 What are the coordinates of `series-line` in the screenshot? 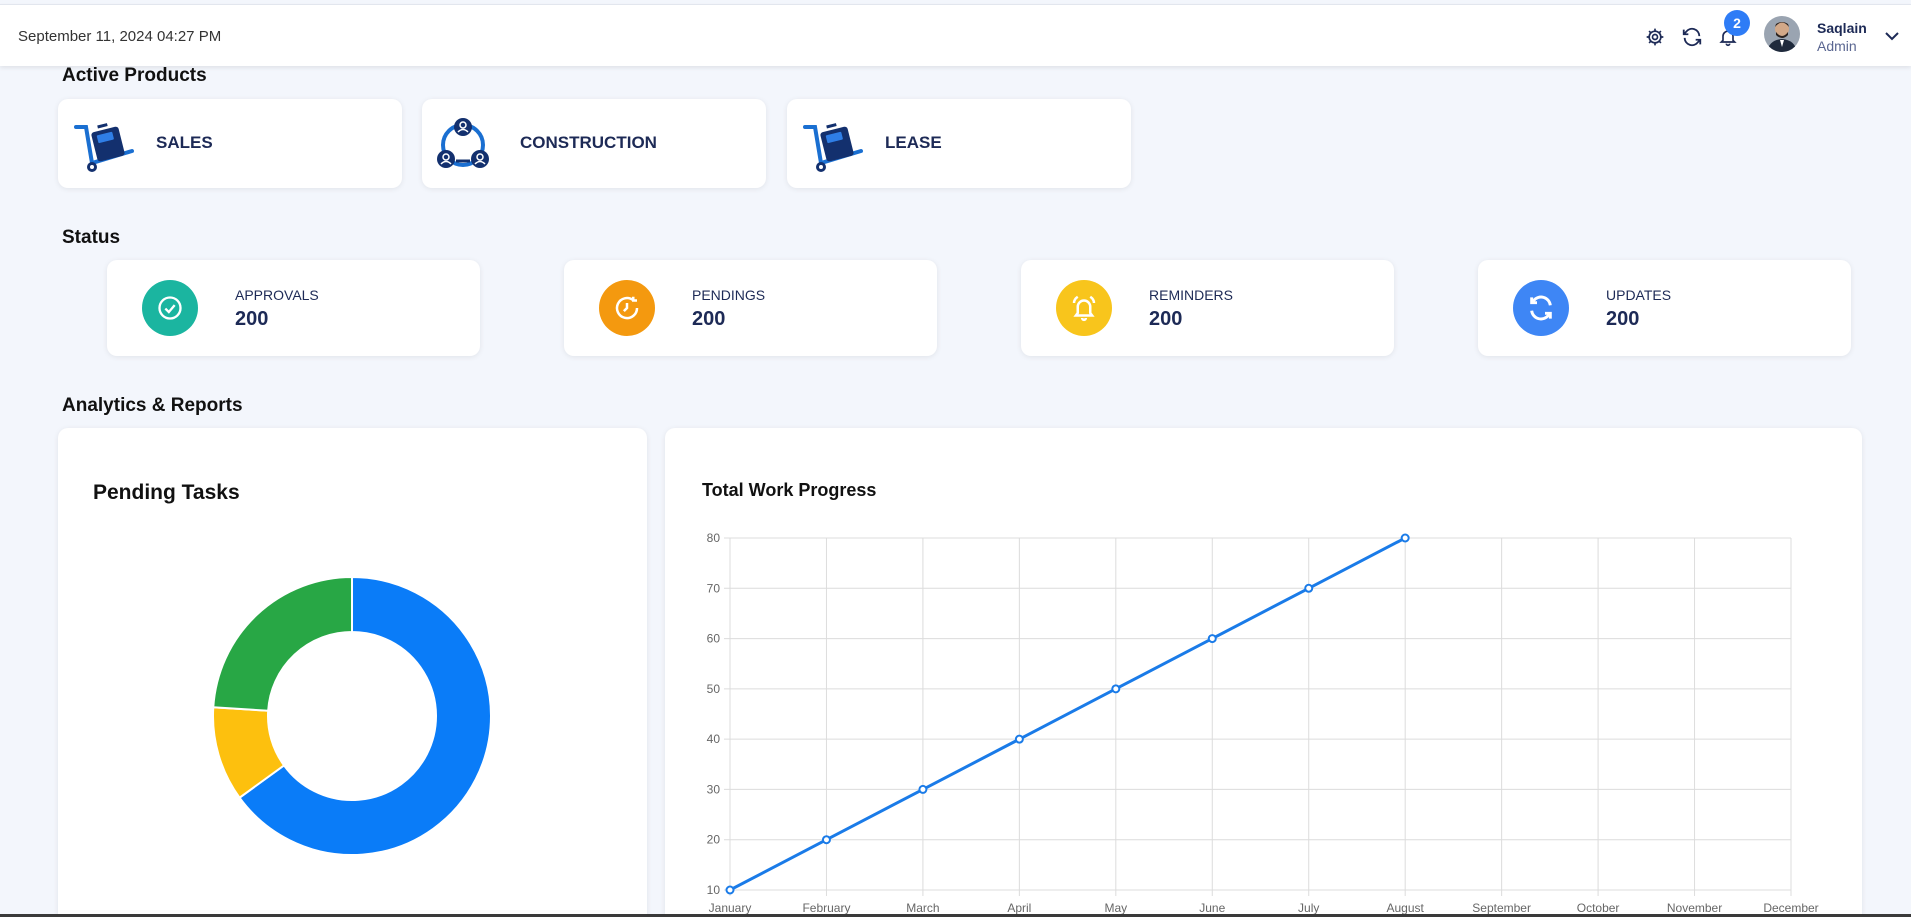 It's located at (1067, 714).